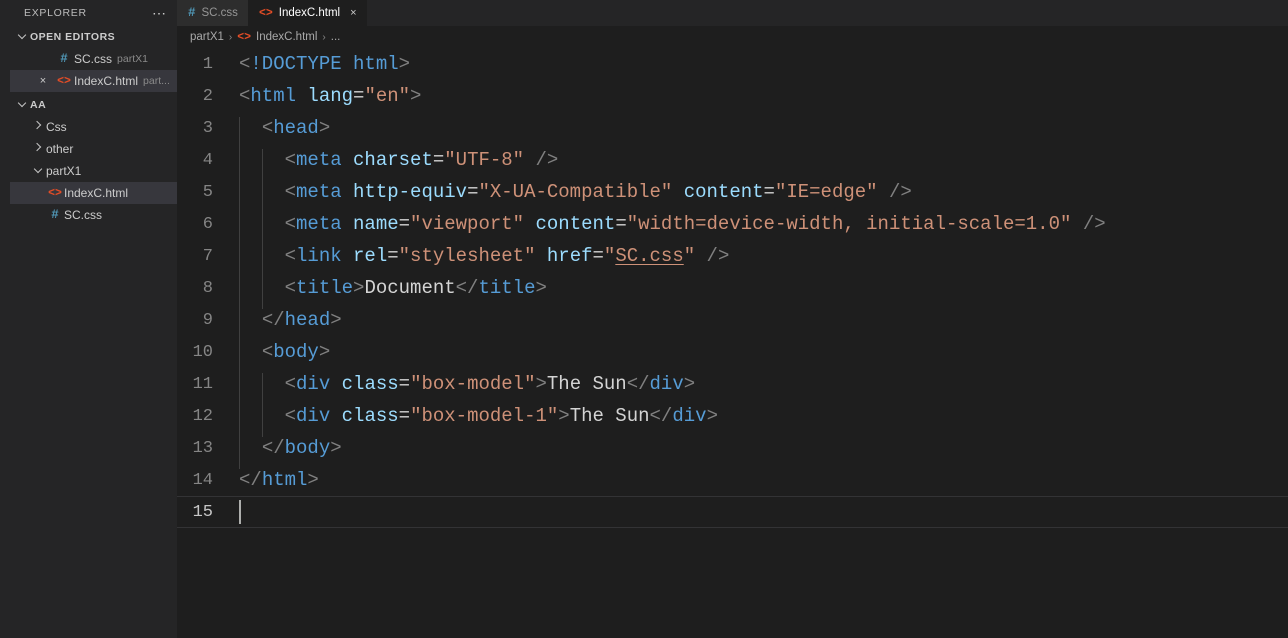  What do you see at coordinates (763, 512) in the screenshot?
I see `line-content` at bounding box center [763, 512].